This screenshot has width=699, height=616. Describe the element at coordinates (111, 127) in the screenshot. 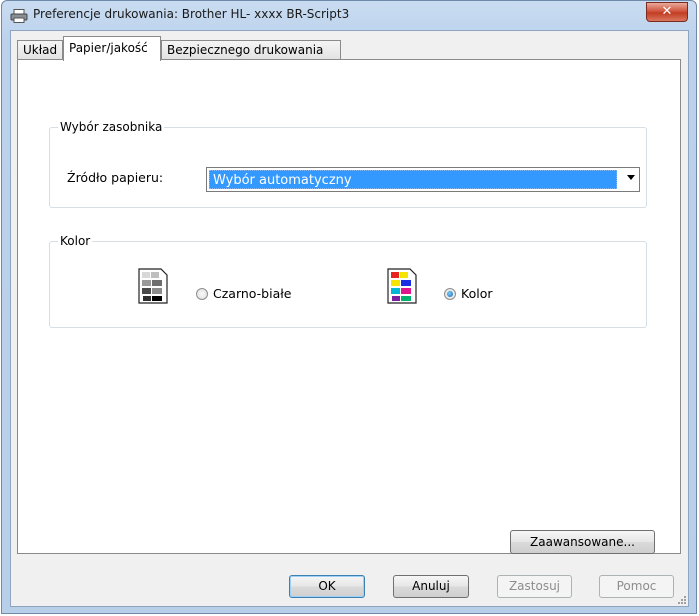

I see `tray-group-legend: Wybór zasobnika` at that location.